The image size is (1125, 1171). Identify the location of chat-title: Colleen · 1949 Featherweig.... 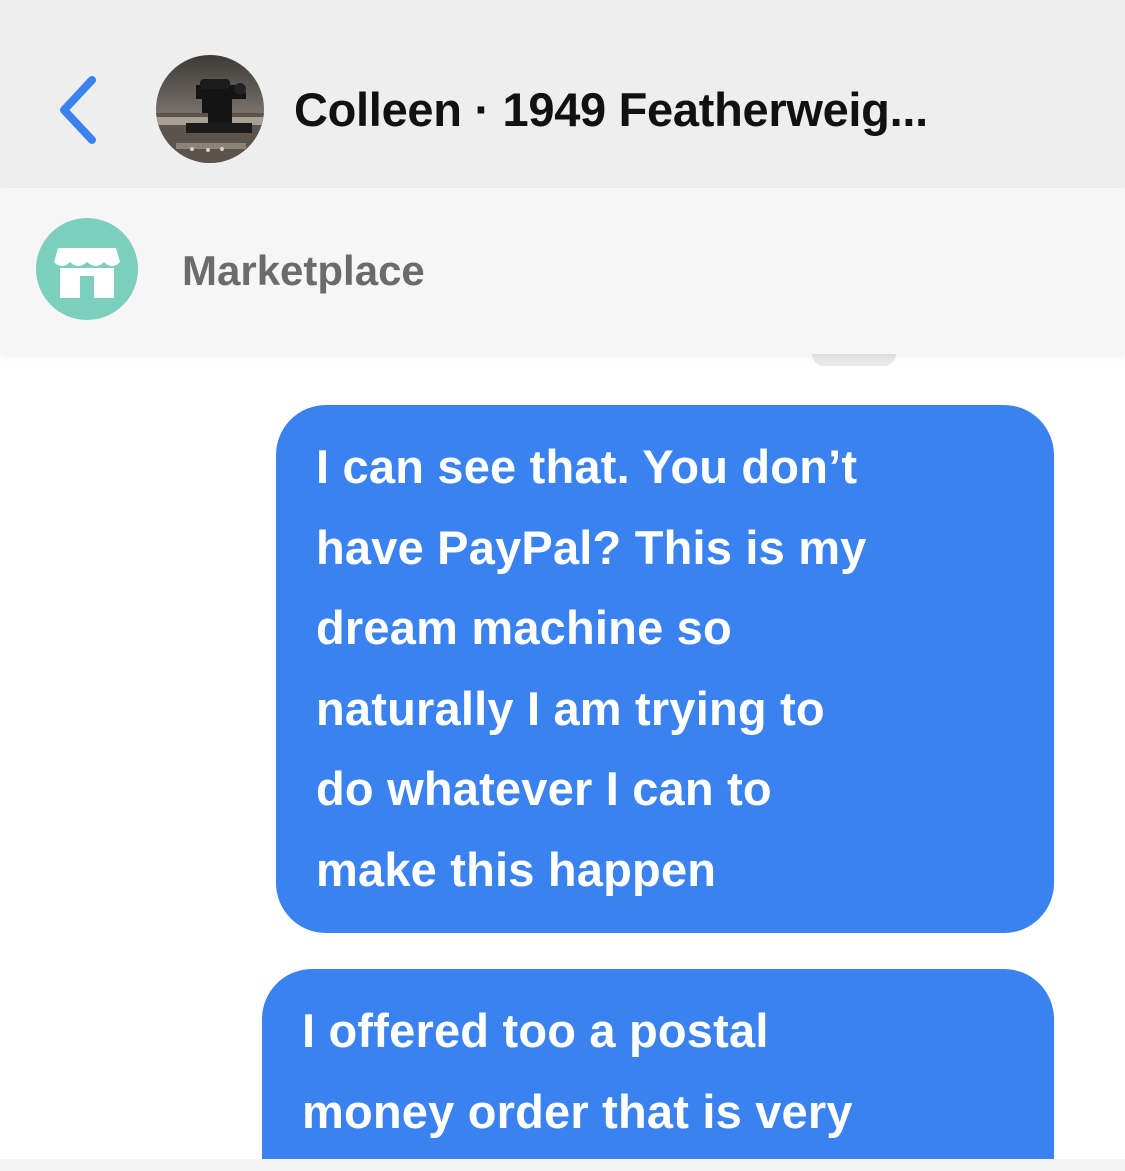
(694, 110).